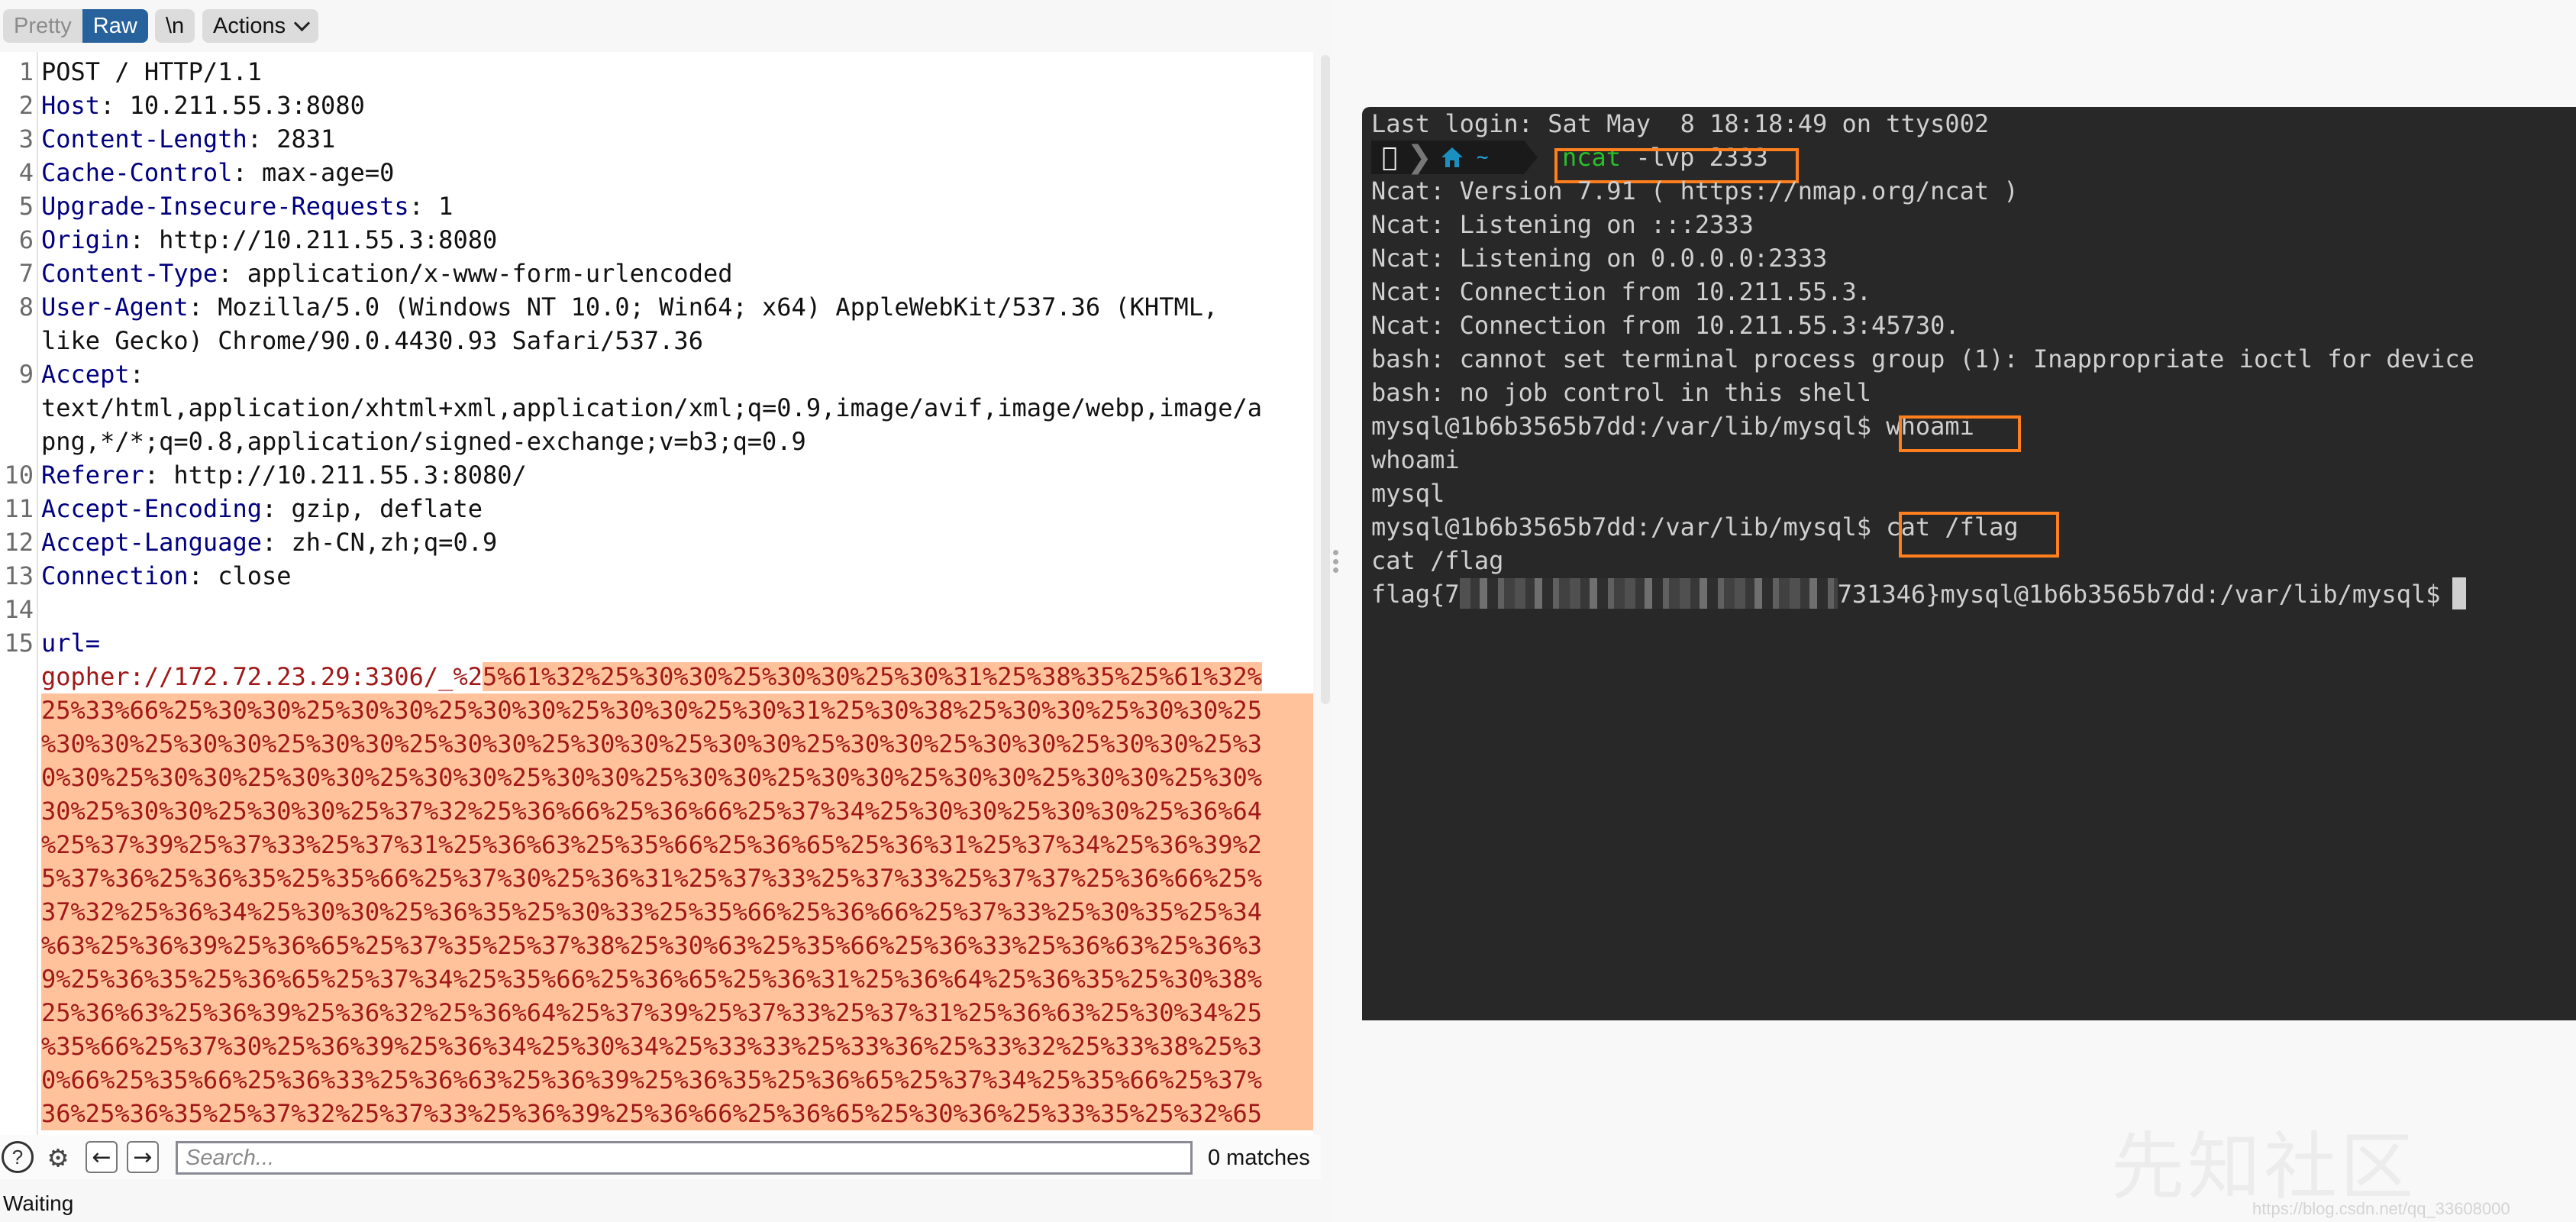  What do you see at coordinates (1347, 611) in the screenshot?
I see `pane-splitter` at bounding box center [1347, 611].